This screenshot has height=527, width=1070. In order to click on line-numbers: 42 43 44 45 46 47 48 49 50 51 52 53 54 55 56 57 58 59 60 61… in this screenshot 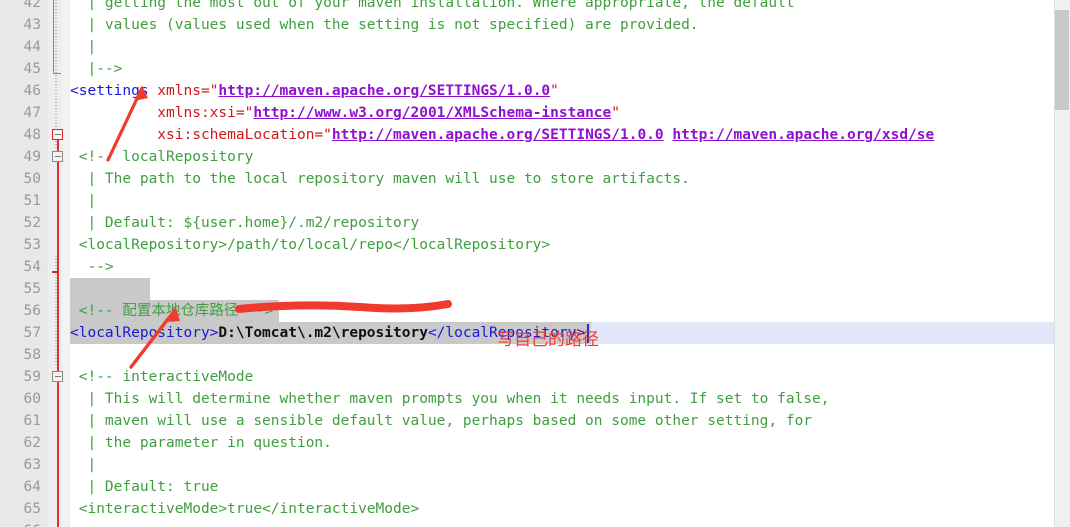, I will do `click(24, 263)`.